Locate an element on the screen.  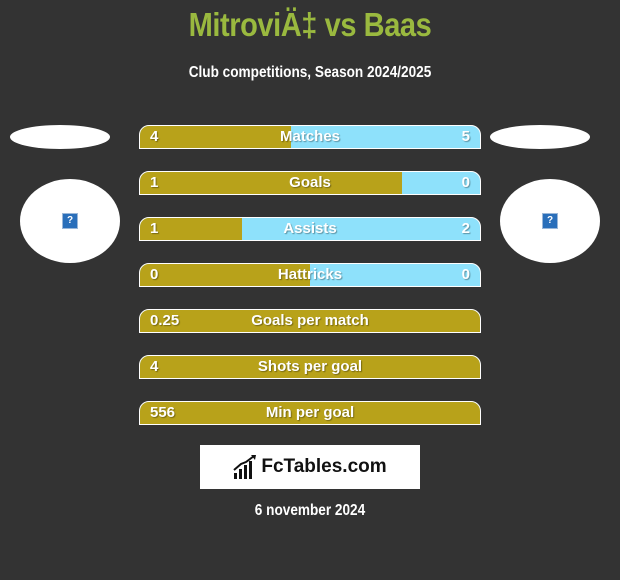
right-value: 5 is located at coordinates (465, 136).